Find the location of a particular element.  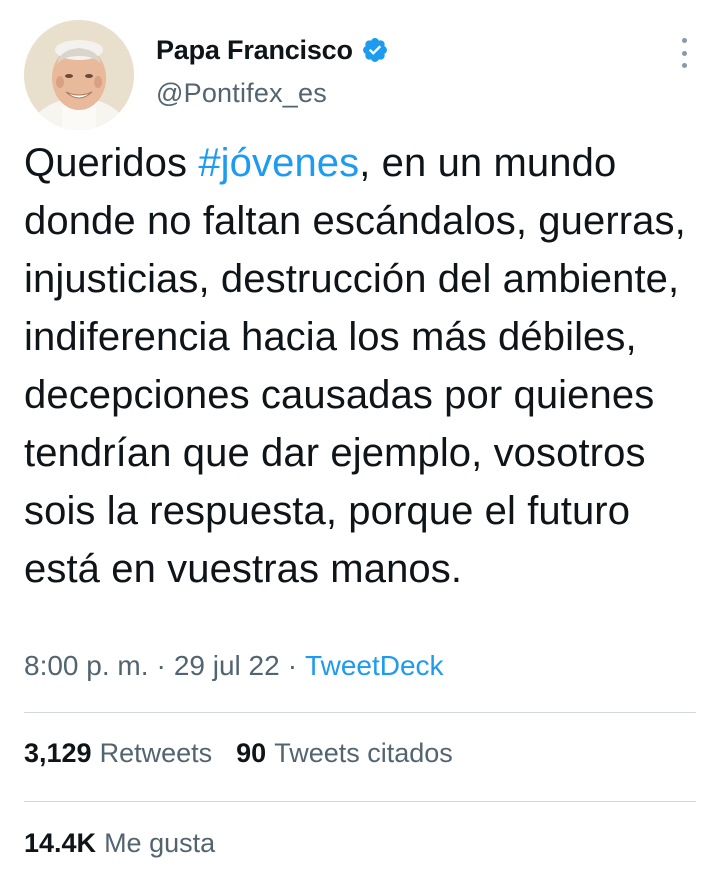

quote-tweets-count: 90 is located at coordinates (251, 753).